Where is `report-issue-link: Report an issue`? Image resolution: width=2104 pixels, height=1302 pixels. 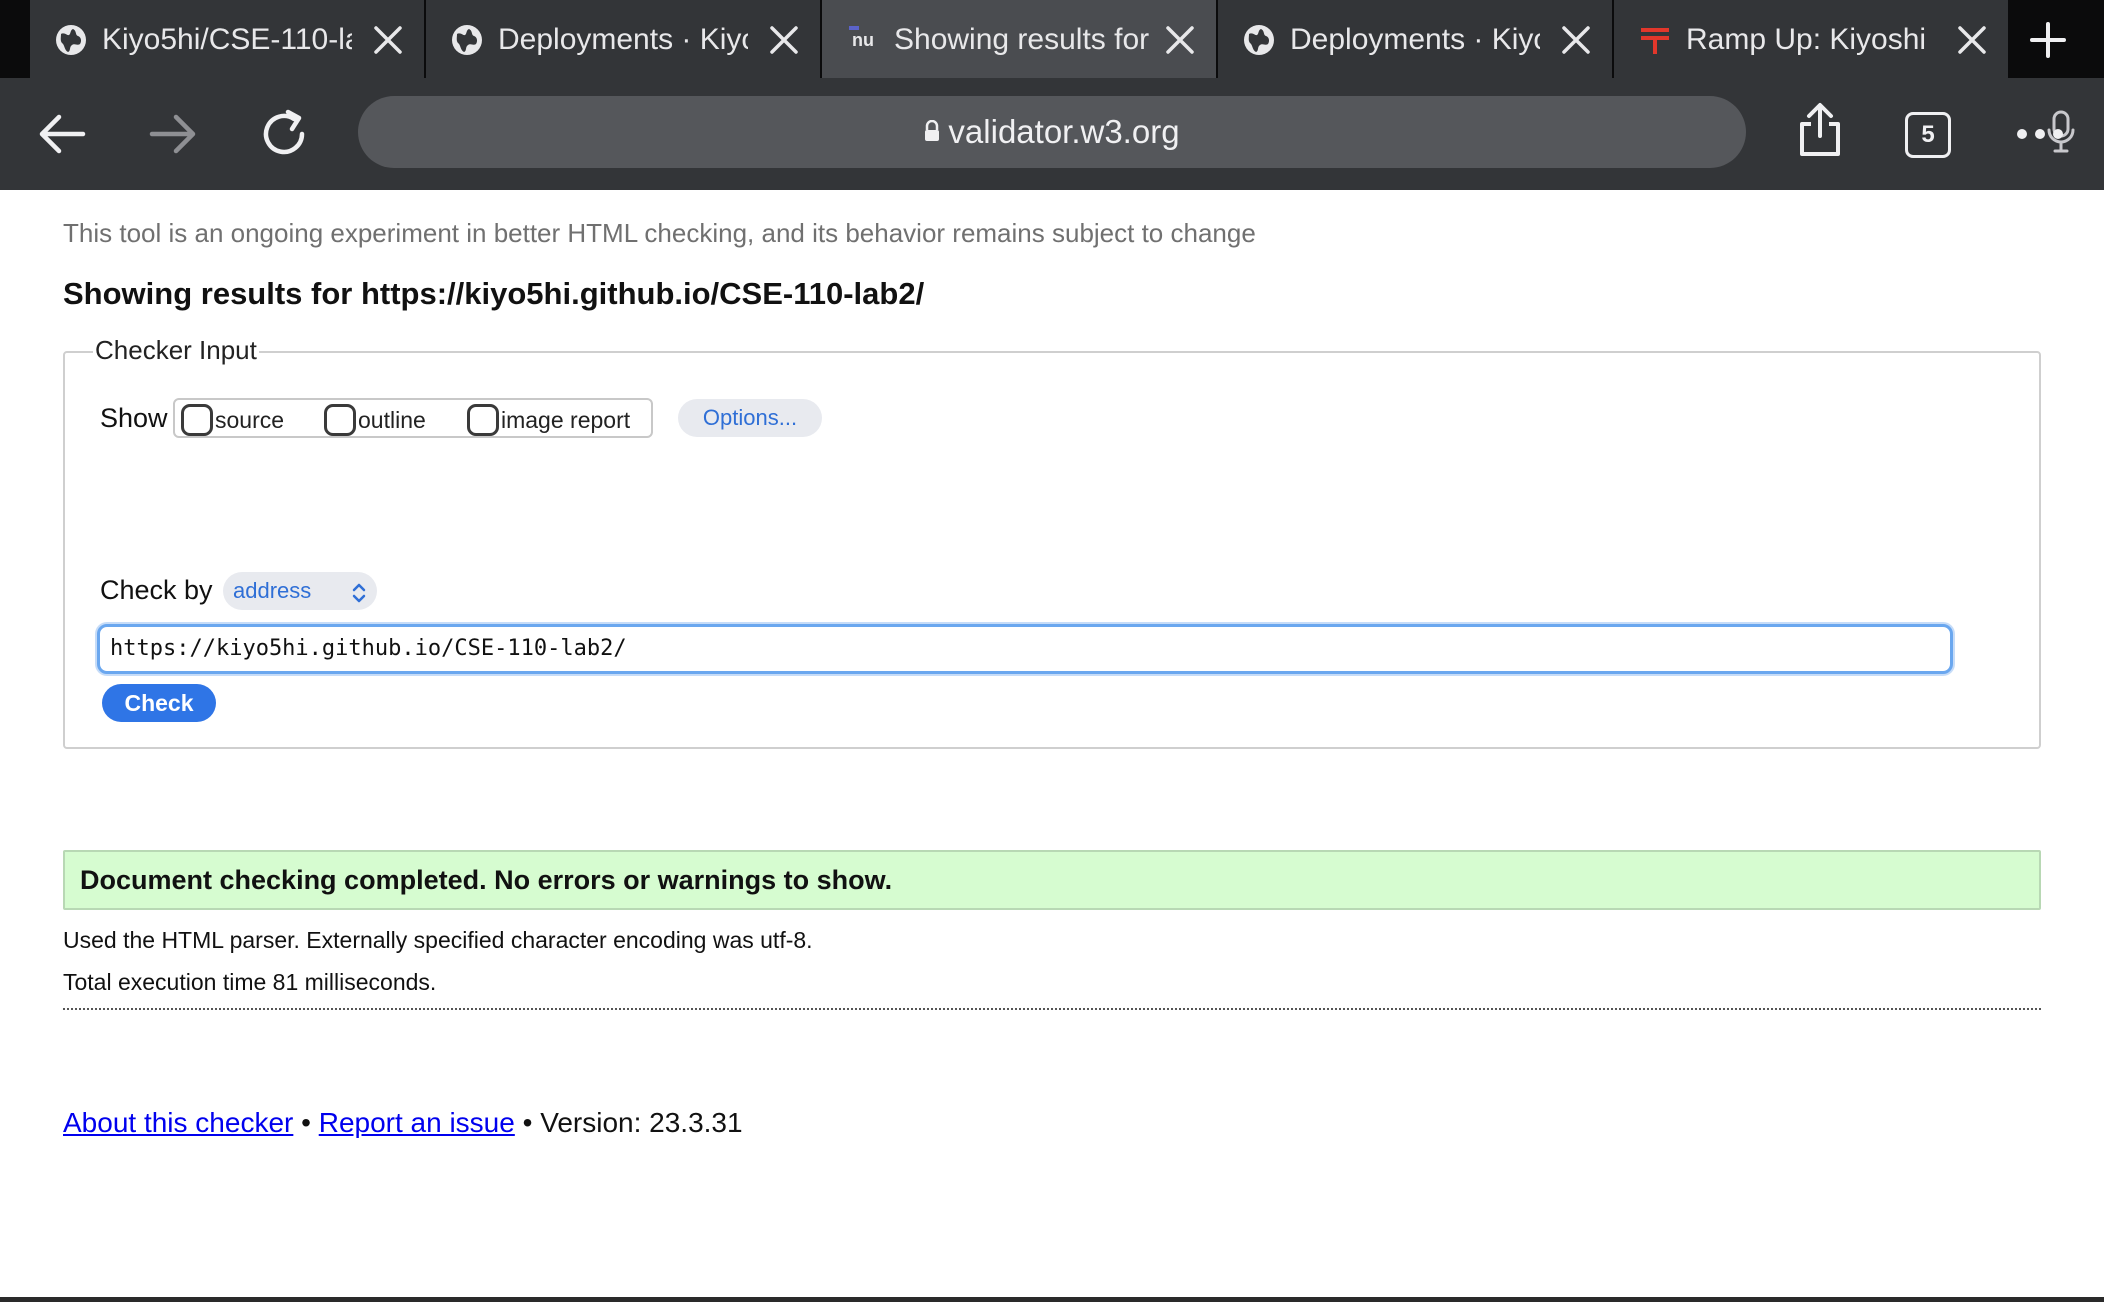 report-issue-link: Report an issue is located at coordinates (417, 1122).